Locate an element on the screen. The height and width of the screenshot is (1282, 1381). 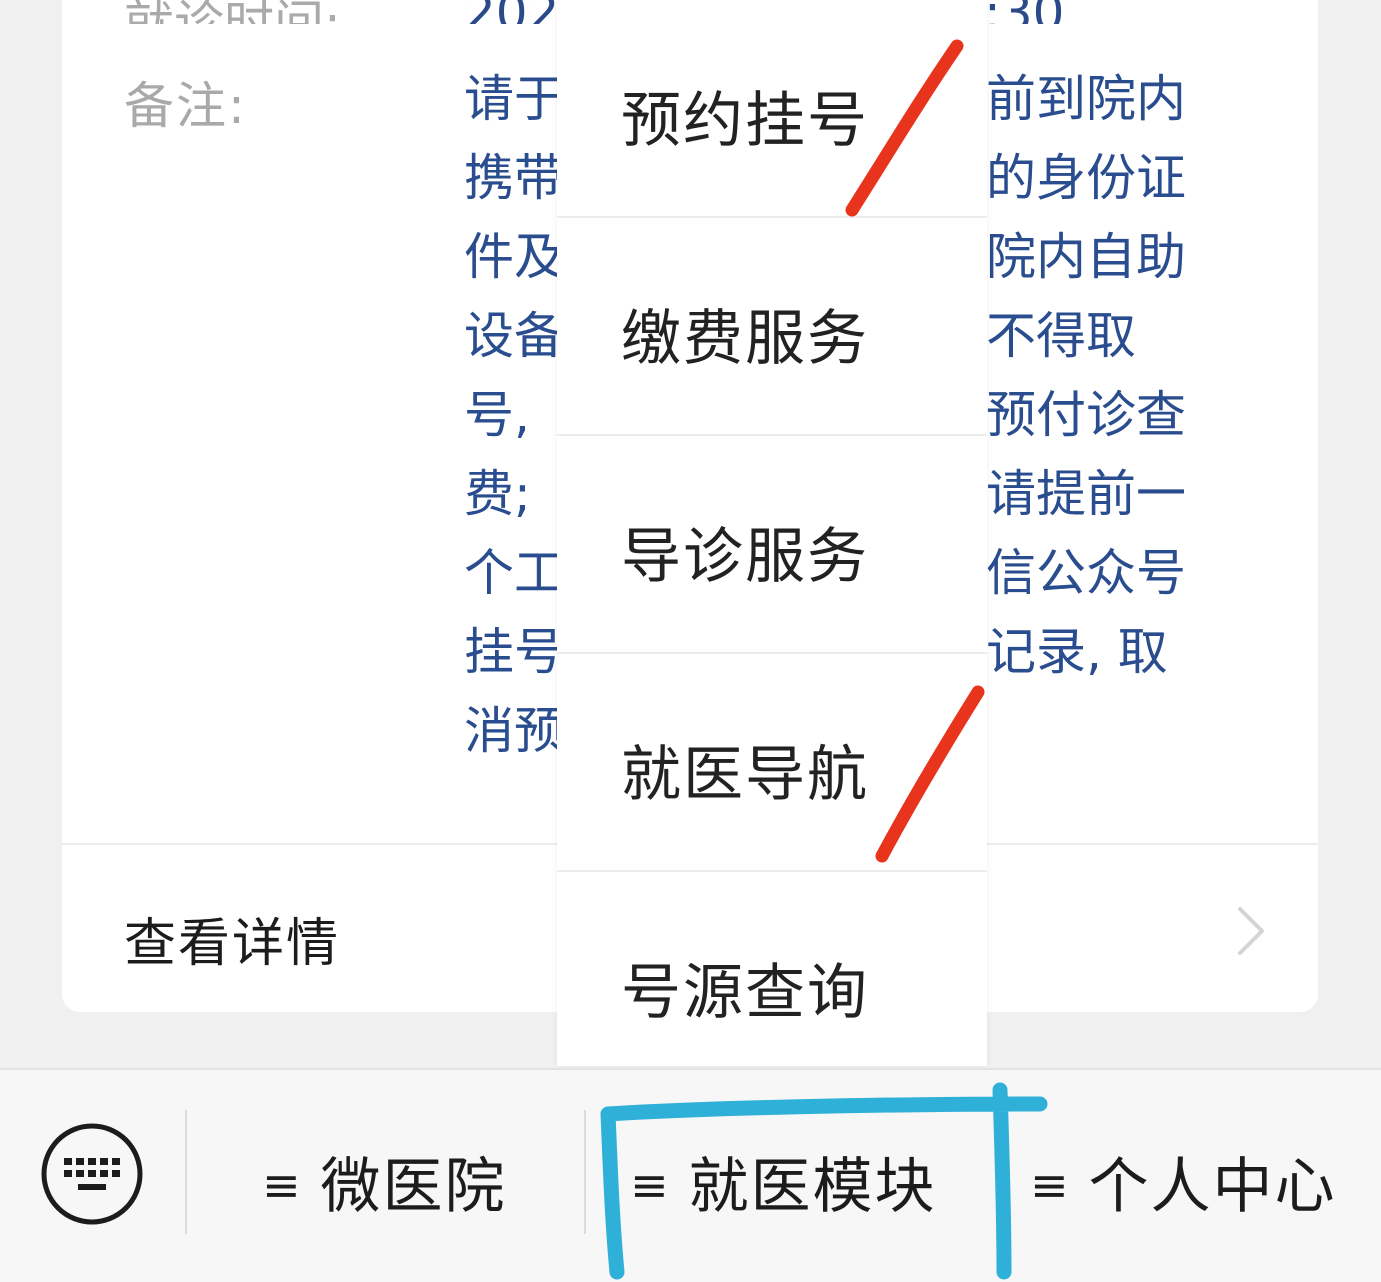
tab-label: 微医院 is located at coordinates (413, 1187).